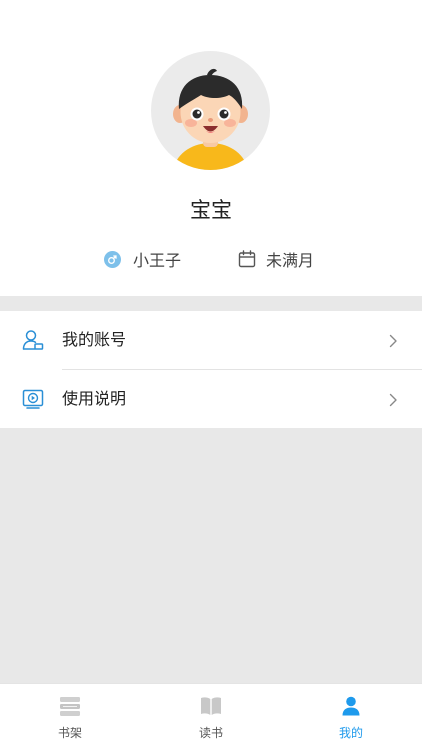  I want to click on tab-label: 书架, so click(69, 733).